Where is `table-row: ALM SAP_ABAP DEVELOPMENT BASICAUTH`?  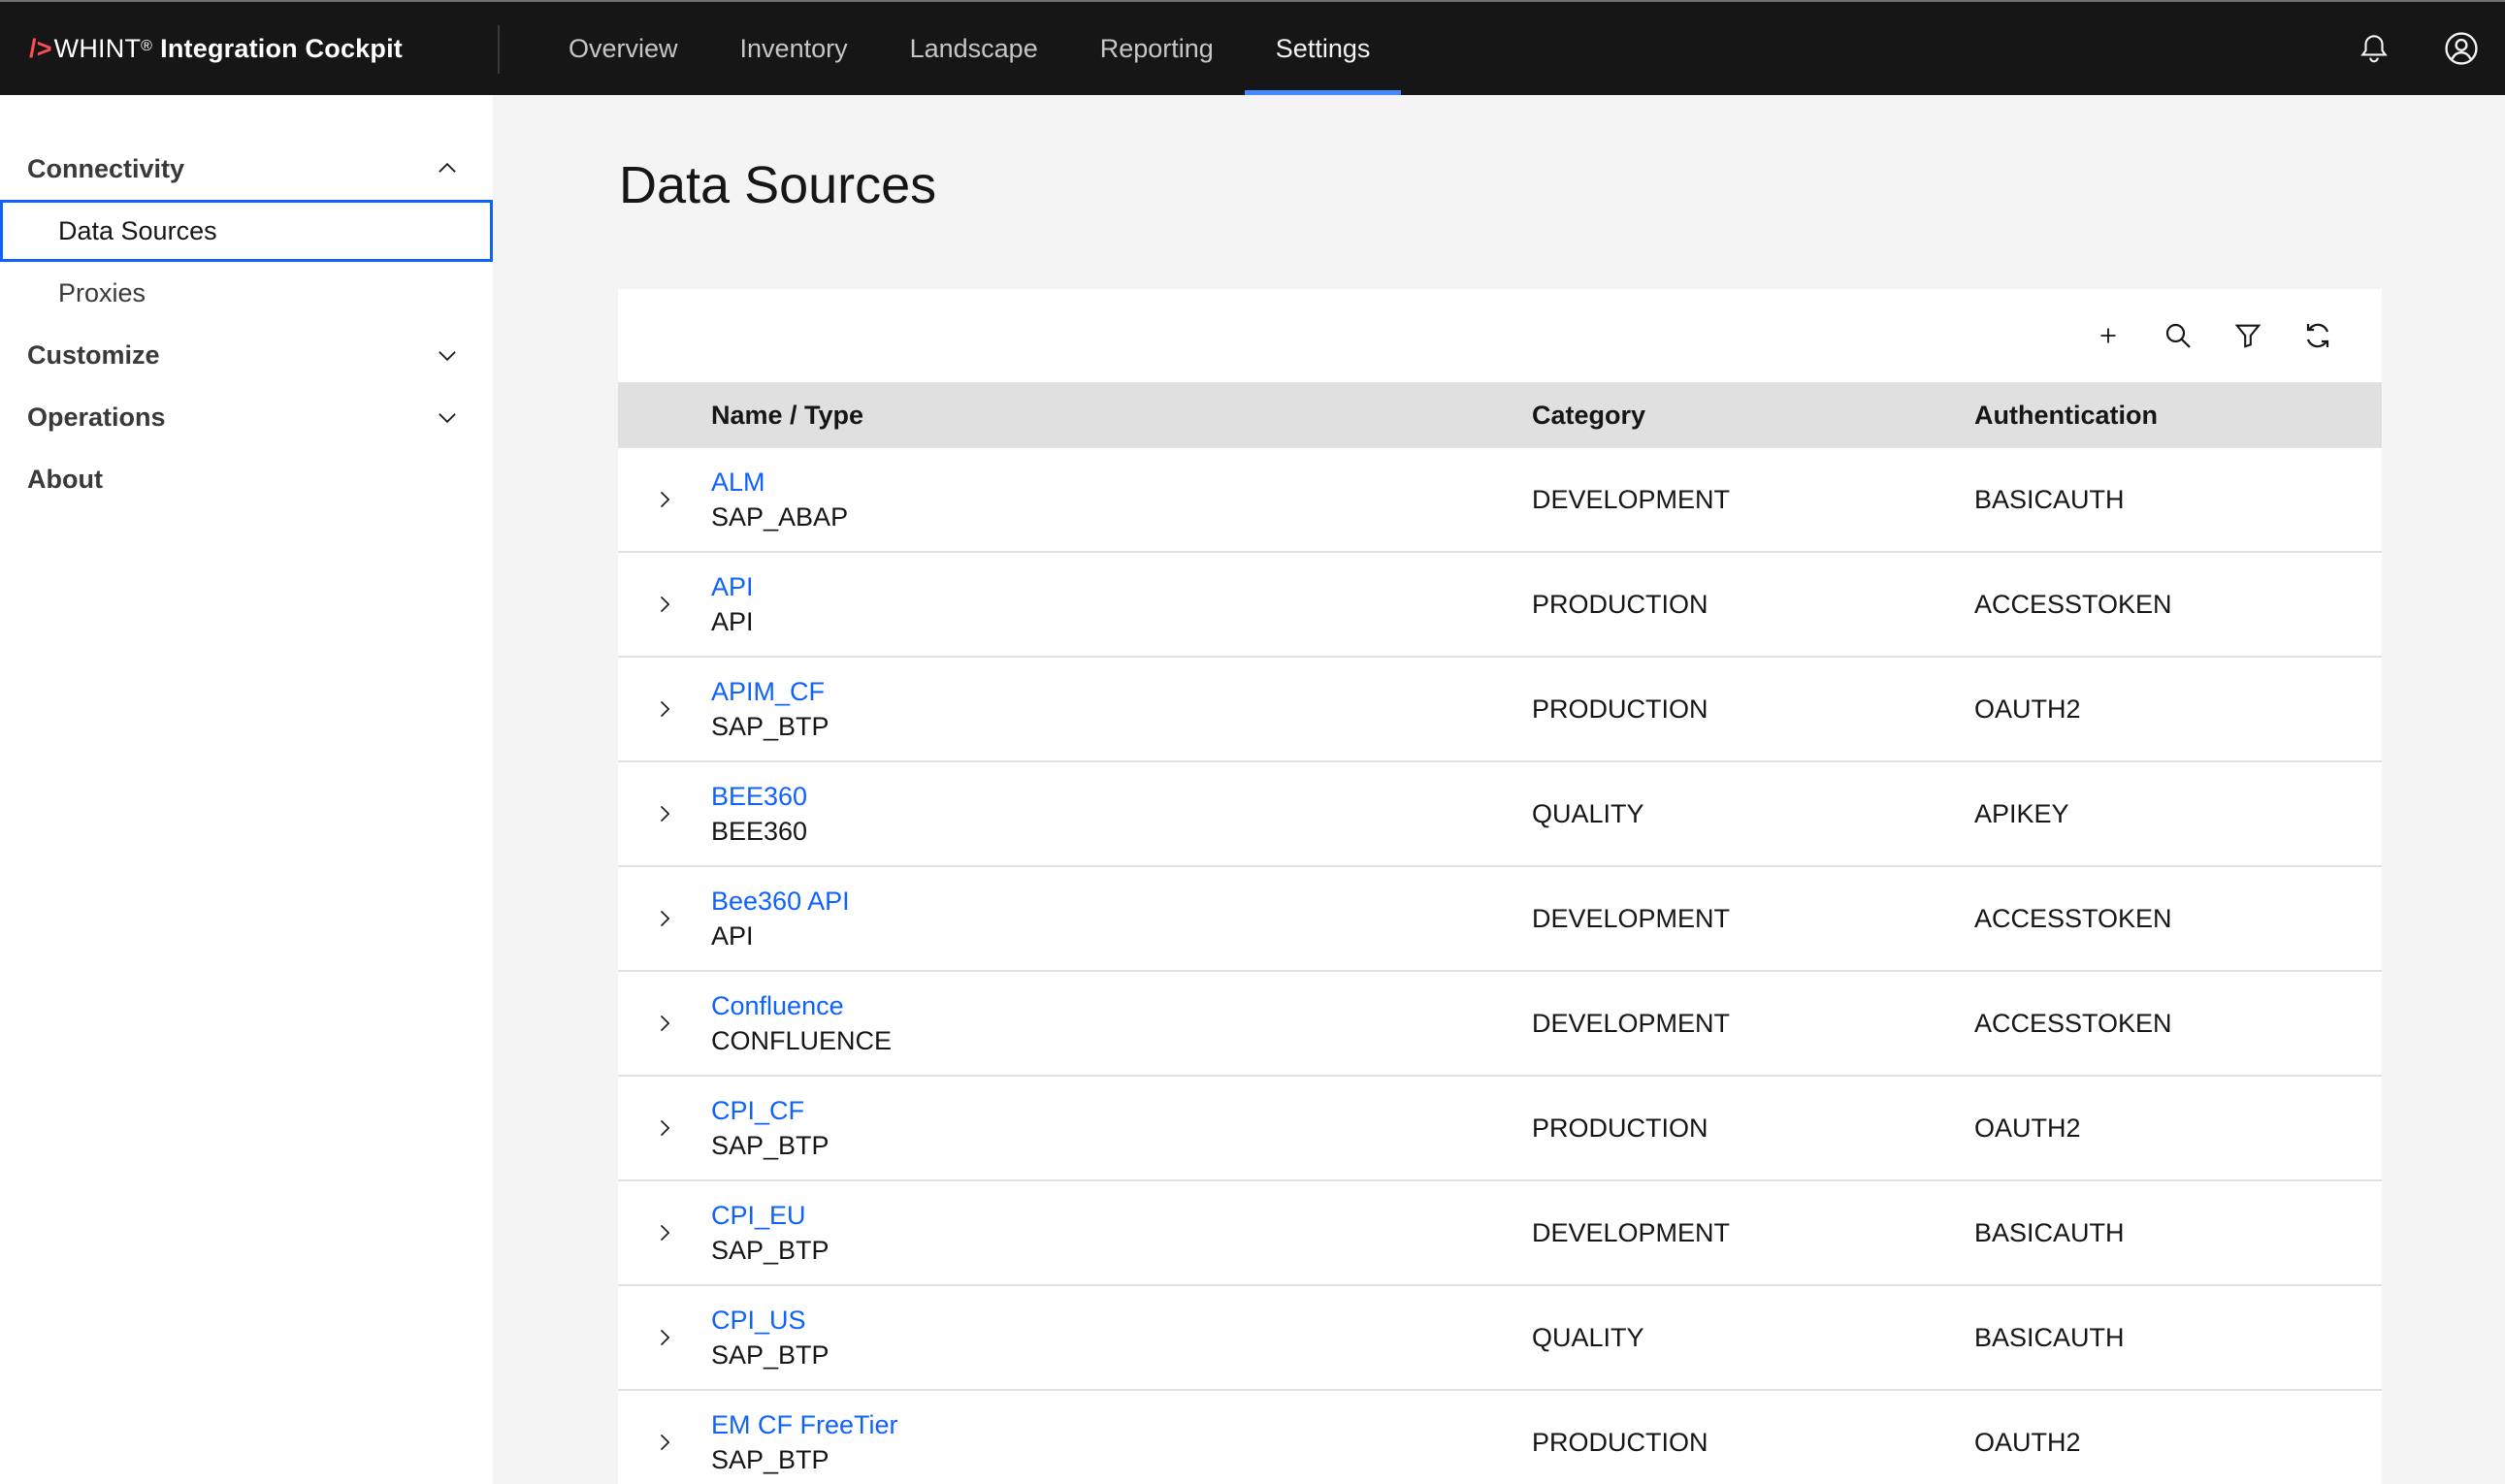
table-row: ALM SAP_ABAP DEVELOPMENT BASICAUTH is located at coordinates (1500, 500).